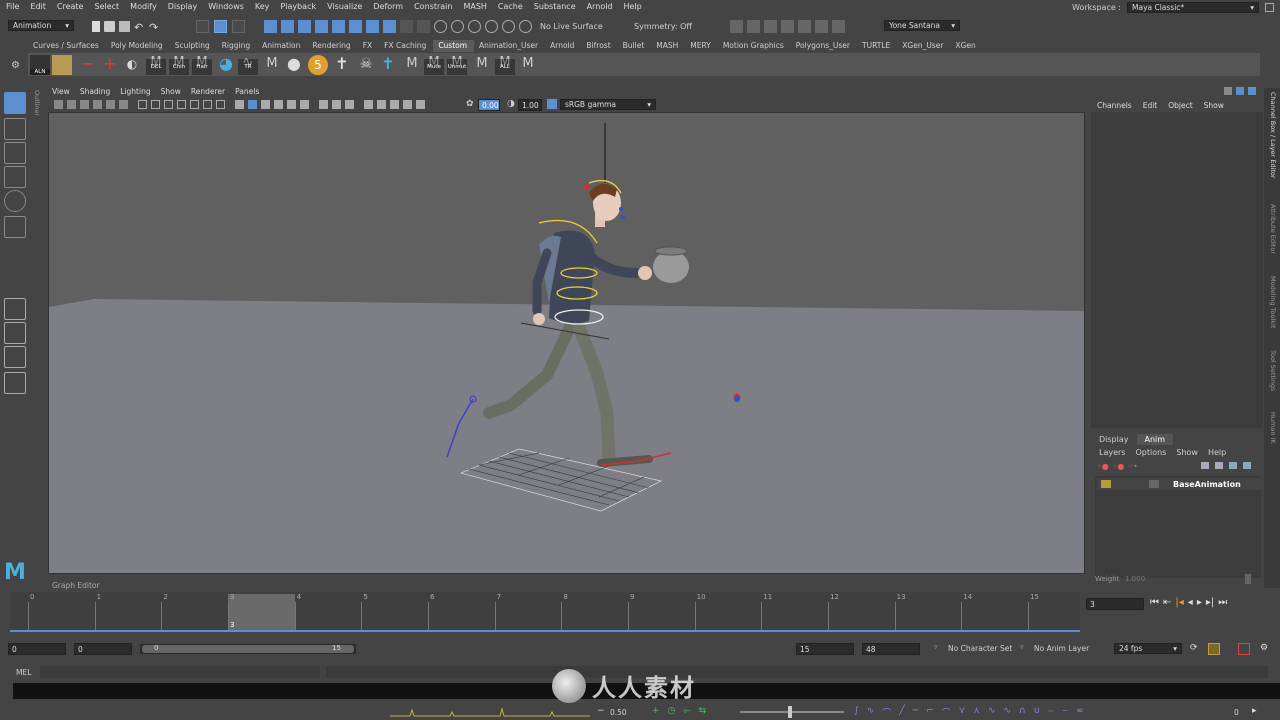  I want to click on cb-icon-c, so click(1252, 91).